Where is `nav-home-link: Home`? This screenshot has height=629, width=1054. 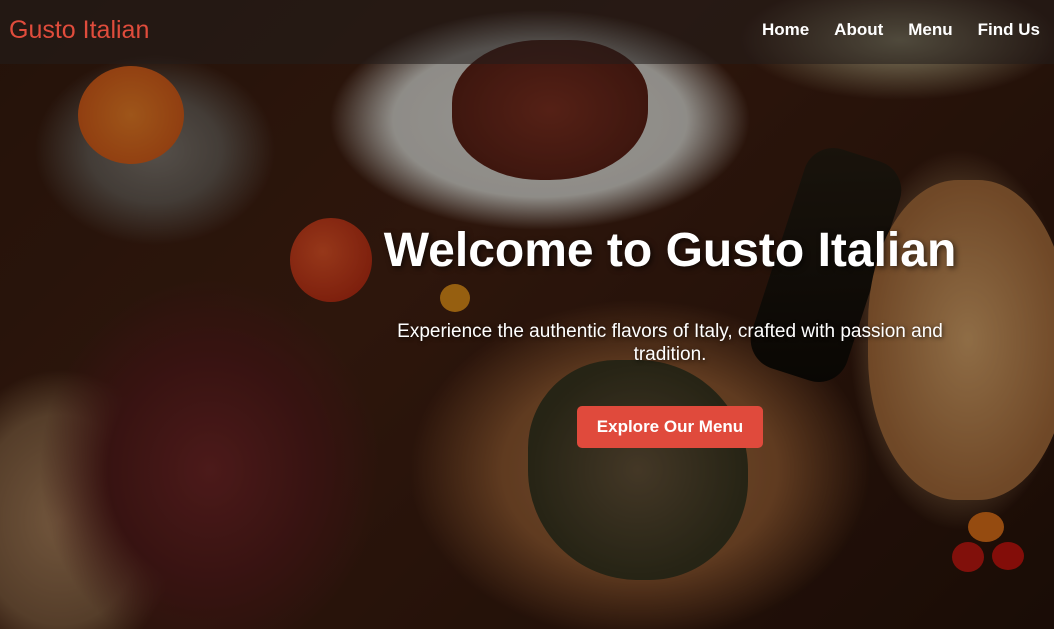 nav-home-link: Home is located at coordinates (785, 30).